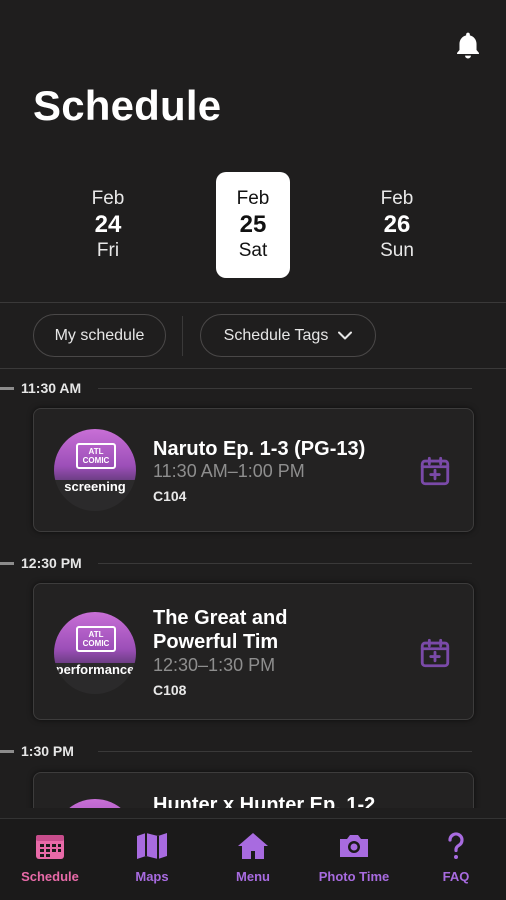 This screenshot has width=506, height=900. Describe the element at coordinates (220, 618) in the screenshot. I see `event-title: The Great and` at that location.